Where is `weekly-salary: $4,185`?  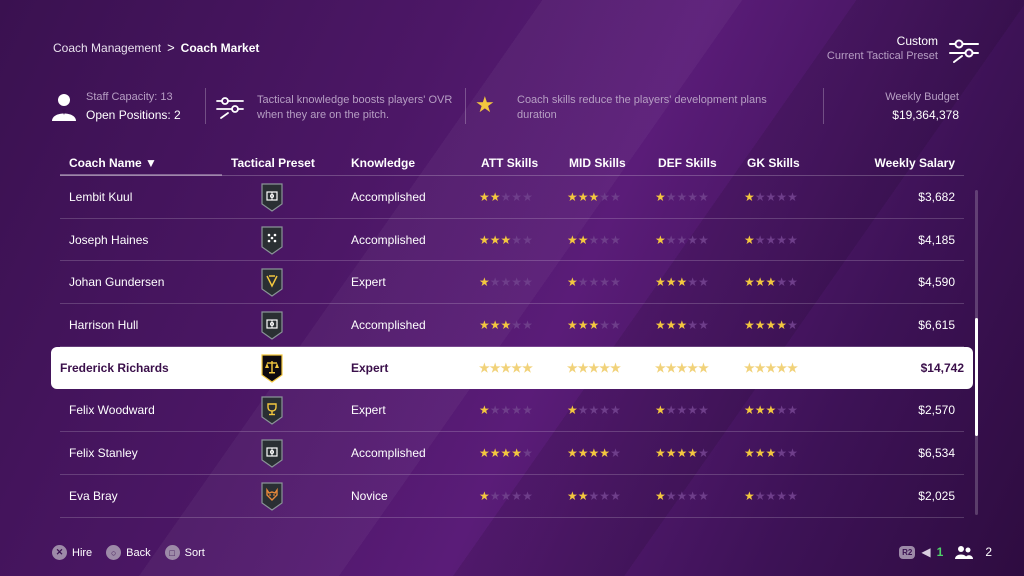
weekly-salary: $4,185 is located at coordinates (936, 239).